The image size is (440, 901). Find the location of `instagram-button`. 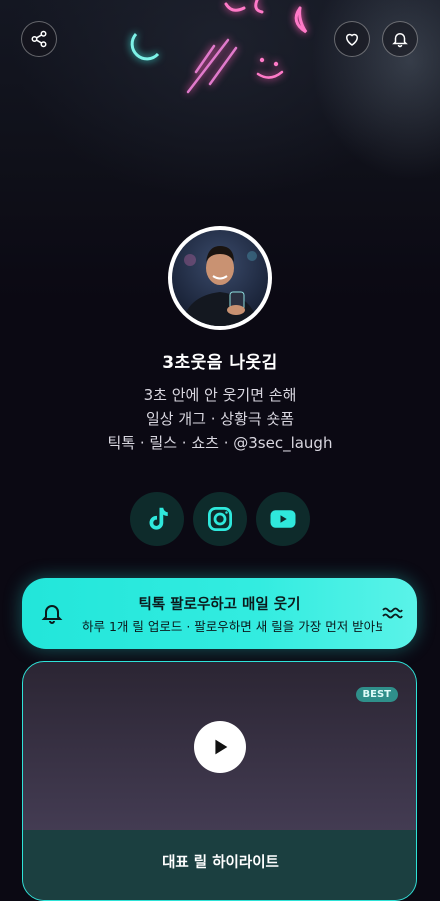

instagram-button is located at coordinates (220, 519).